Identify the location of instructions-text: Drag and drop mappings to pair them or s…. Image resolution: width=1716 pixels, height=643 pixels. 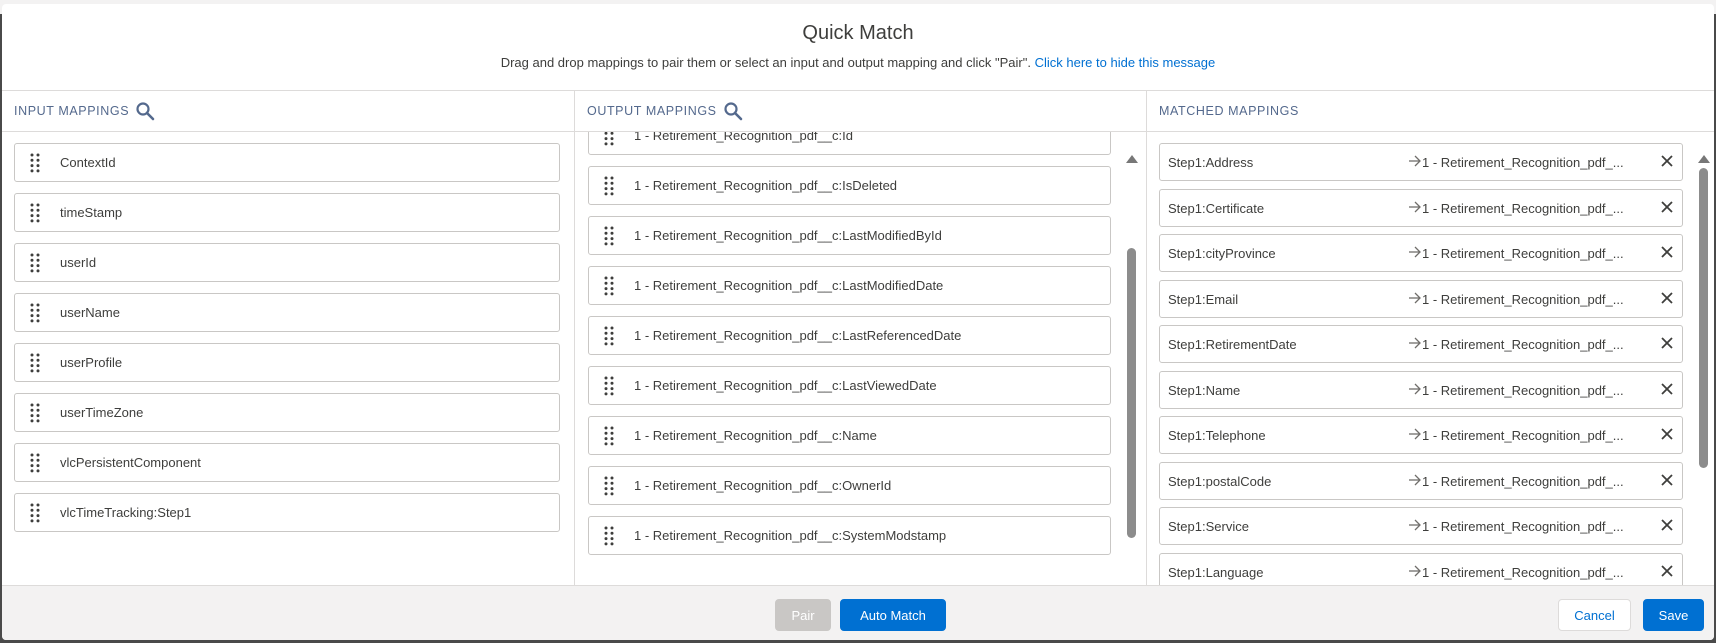
(765, 62).